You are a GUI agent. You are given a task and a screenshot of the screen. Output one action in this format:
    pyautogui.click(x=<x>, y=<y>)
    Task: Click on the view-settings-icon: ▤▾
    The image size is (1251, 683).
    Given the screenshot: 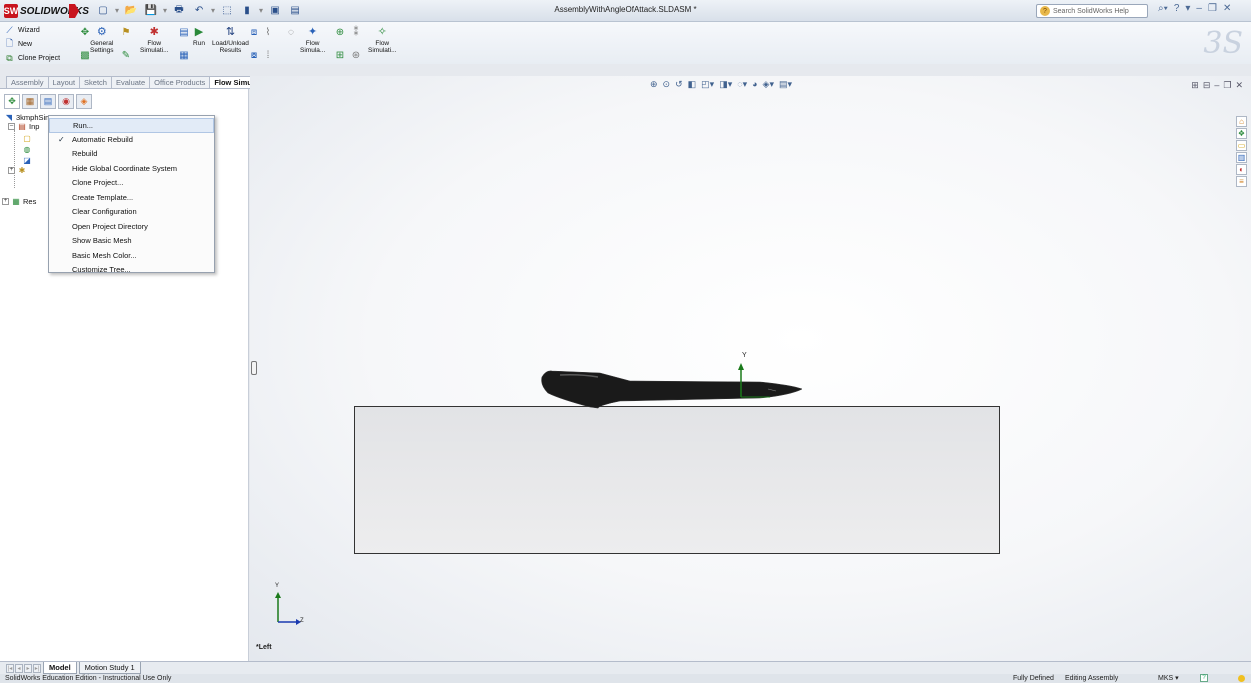 What is the action you would take?
    pyautogui.click(x=785, y=84)
    